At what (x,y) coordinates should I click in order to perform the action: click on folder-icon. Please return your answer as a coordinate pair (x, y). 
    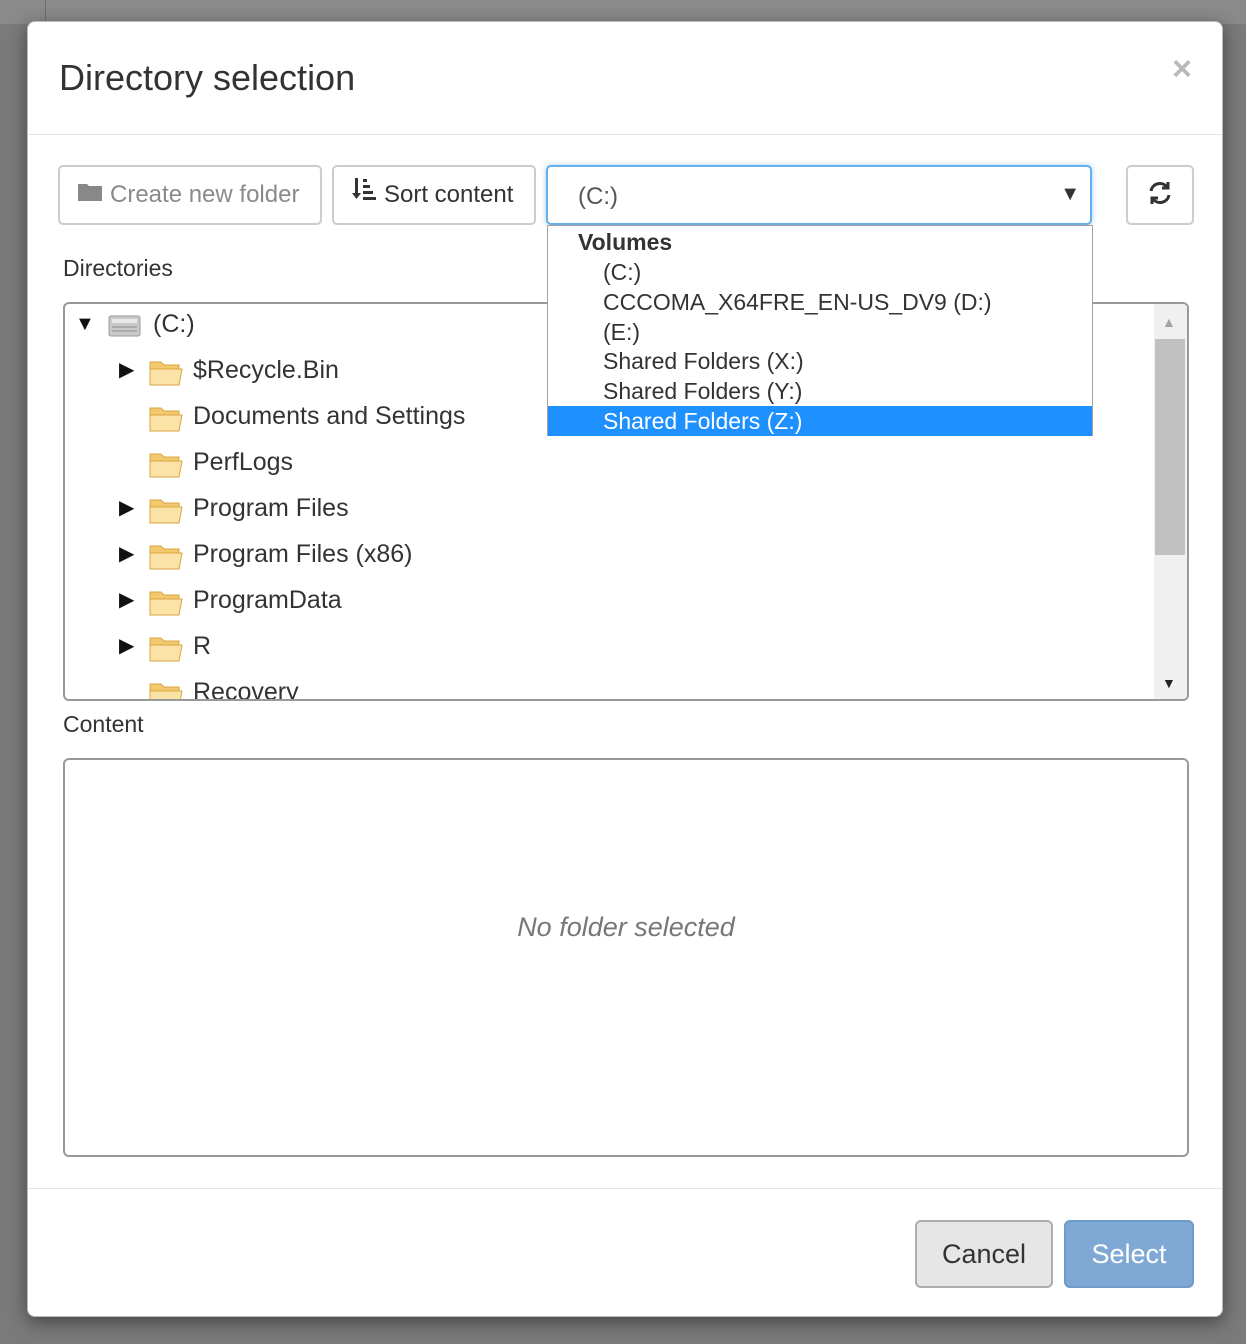
    Looking at the image, I should click on (90, 194).